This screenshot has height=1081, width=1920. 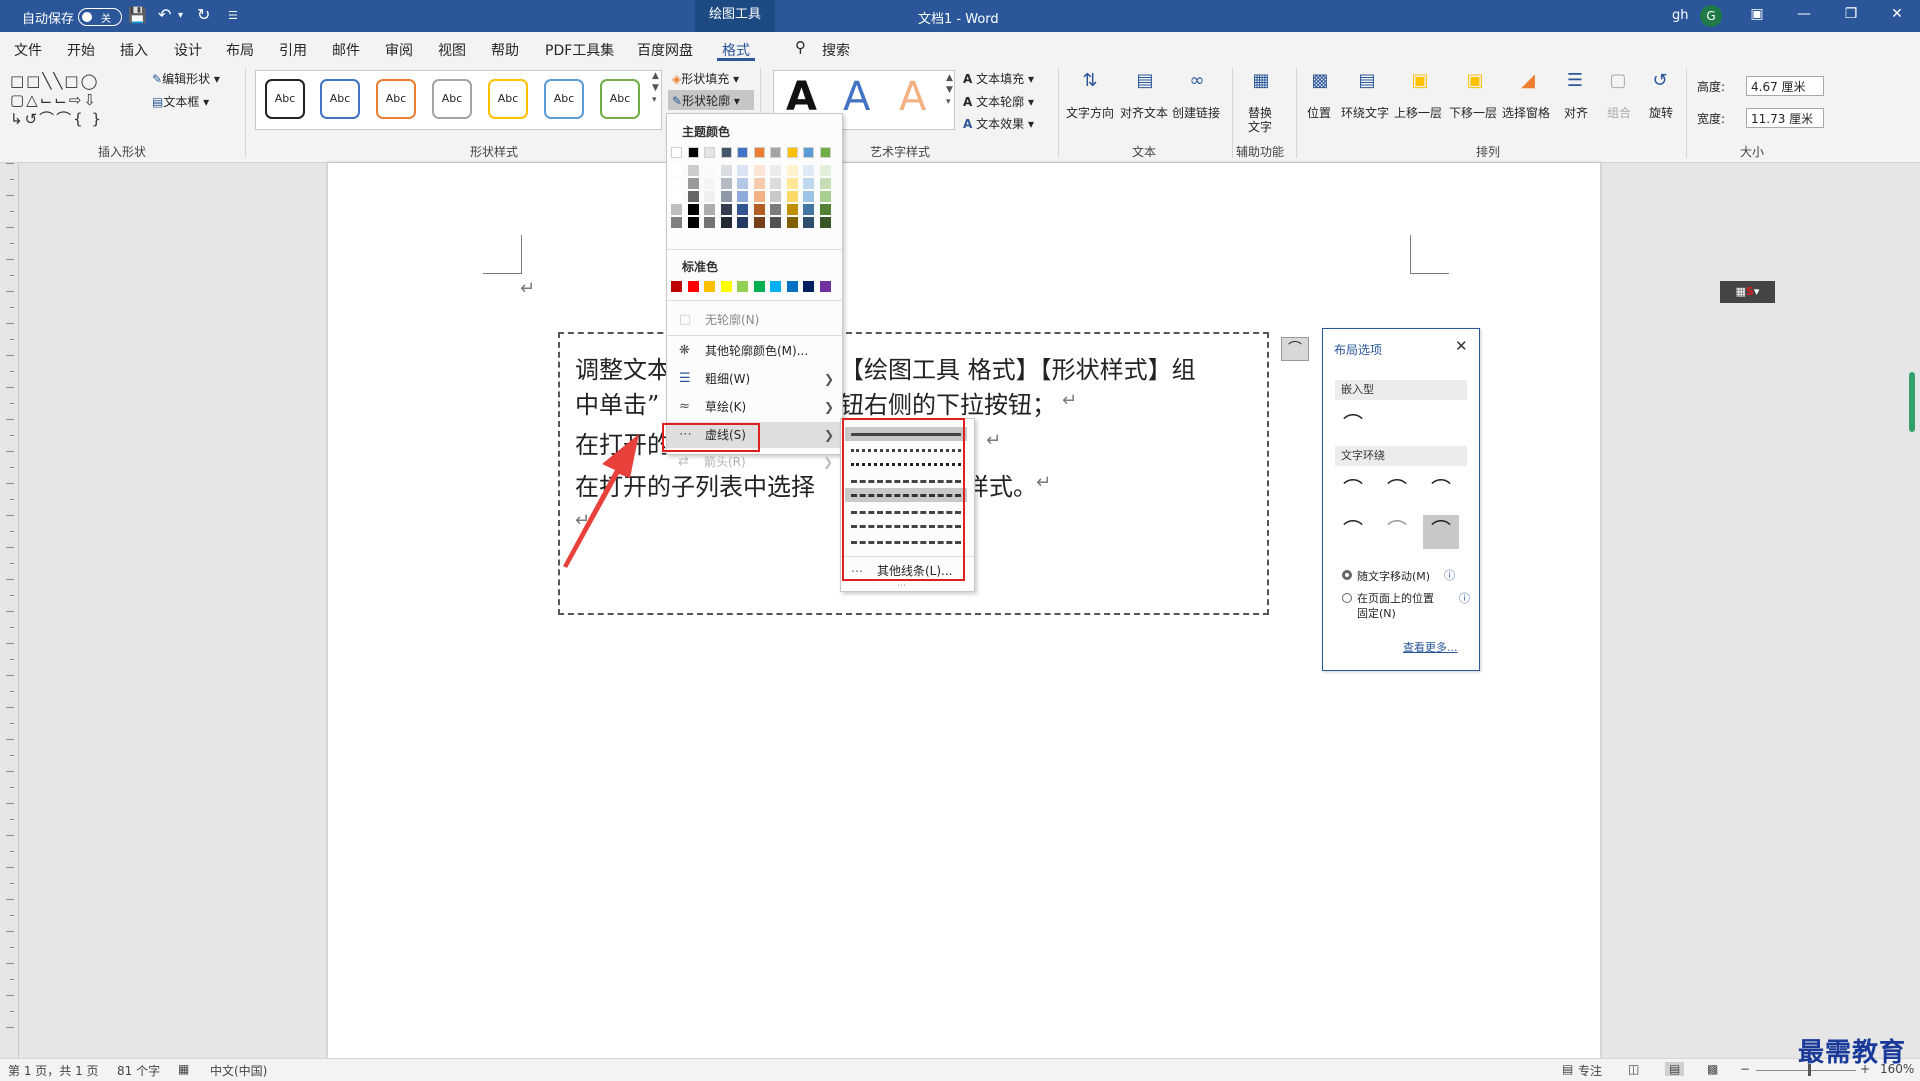 What do you see at coordinates (1619, 112) in the screenshot?
I see `group-label: 组合` at bounding box center [1619, 112].